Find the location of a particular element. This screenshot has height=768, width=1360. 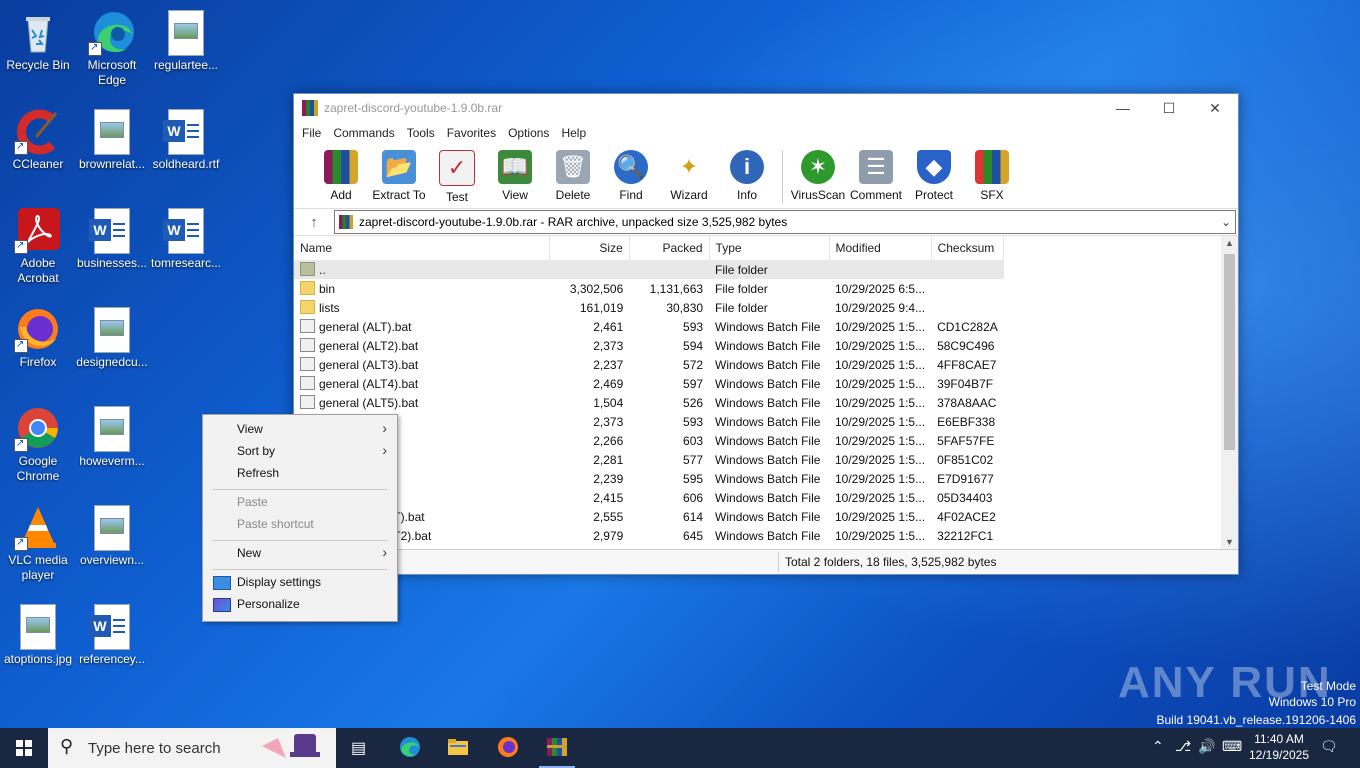

comment-button: ☰ Comment is located at coordinates (876, 173).